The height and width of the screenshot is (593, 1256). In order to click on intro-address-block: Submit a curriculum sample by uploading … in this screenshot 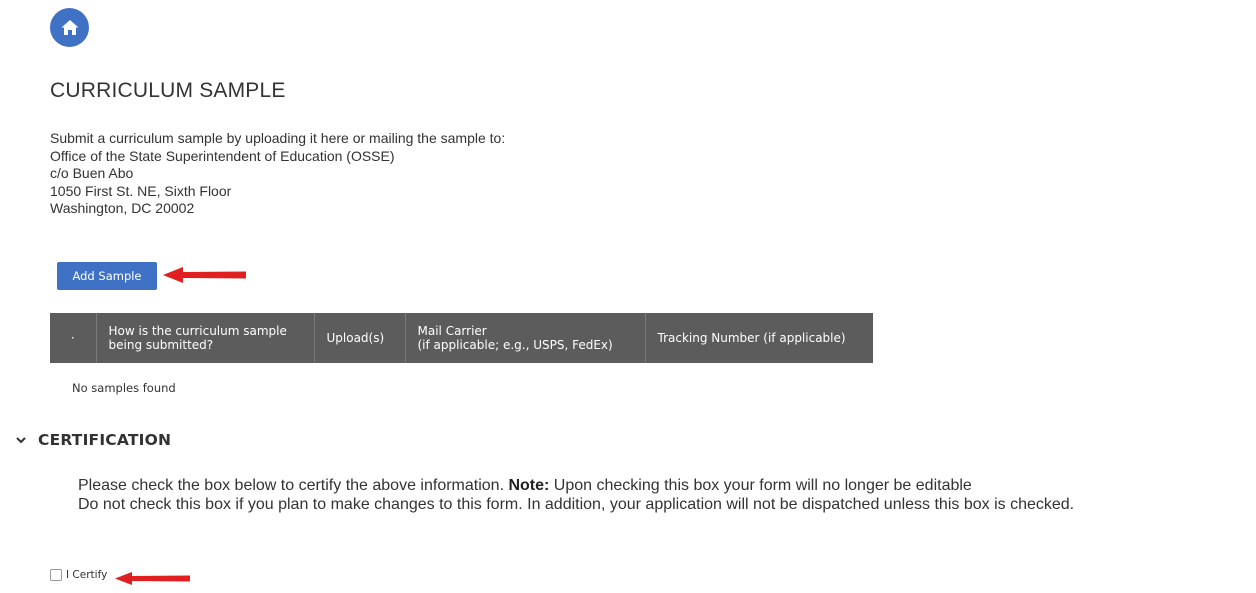, I will do `click(277, 174)`.